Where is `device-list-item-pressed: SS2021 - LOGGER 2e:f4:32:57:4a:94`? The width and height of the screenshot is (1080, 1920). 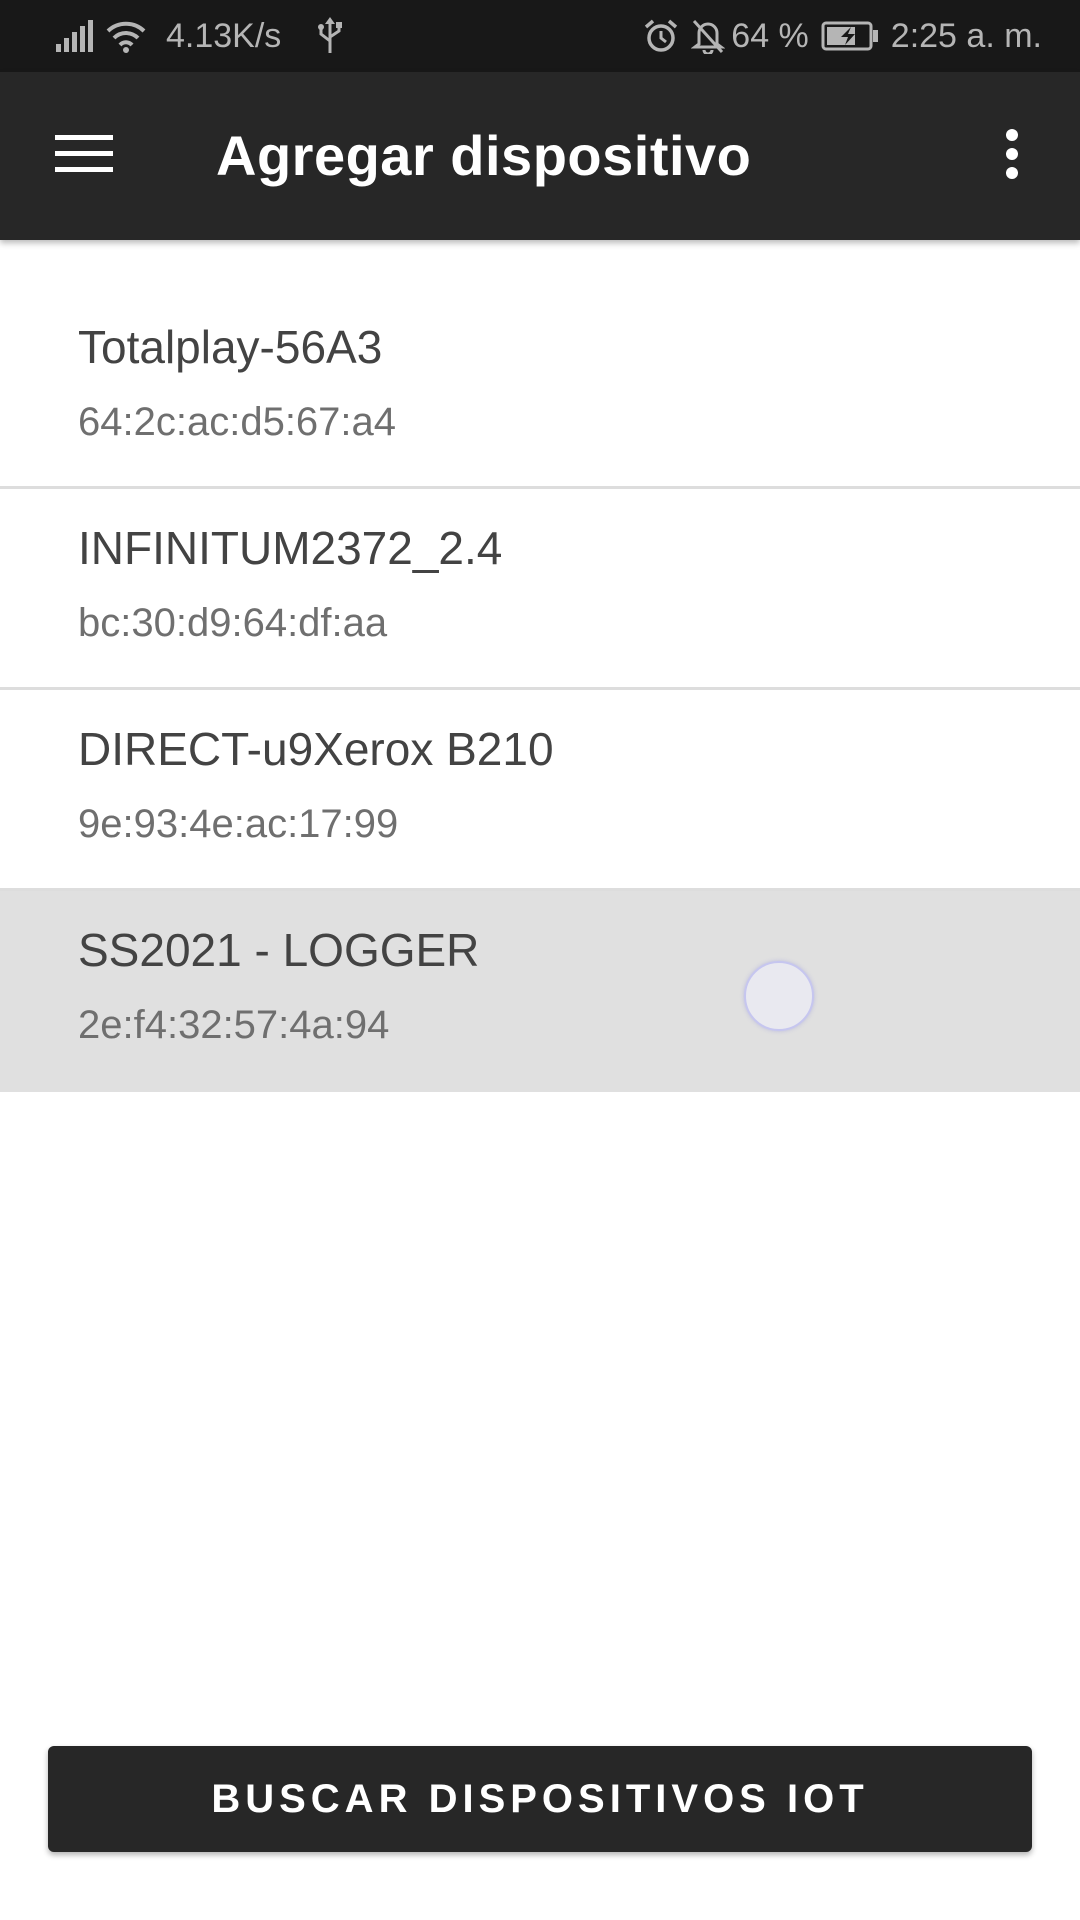
device-list-item-pressed: SS2021 - LOGGER 2e:f4:32:57:4a:94 is located at coordinates (540, 991).